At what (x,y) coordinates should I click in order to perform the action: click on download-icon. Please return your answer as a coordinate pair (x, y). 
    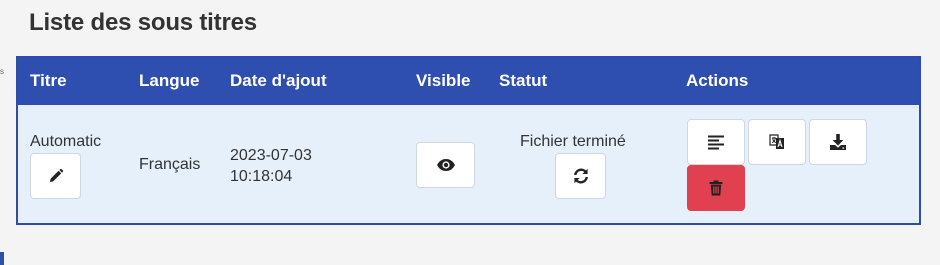
    Looking at the image, I should click on (838, 142).